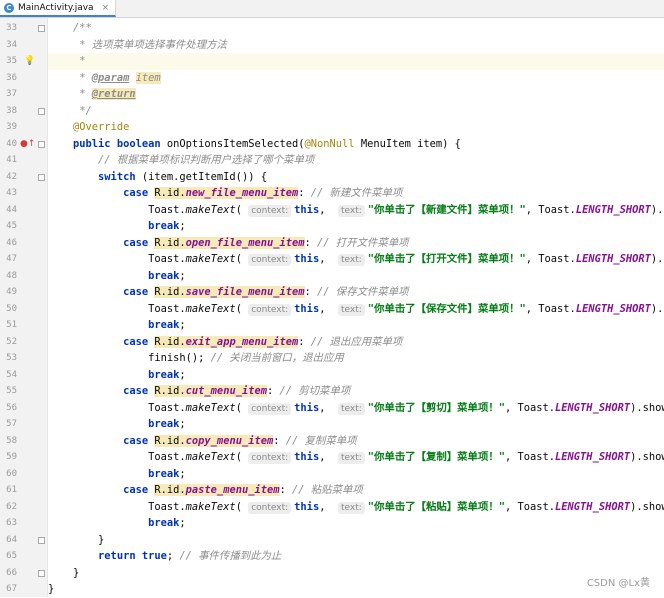 The width and height of the screenshot is (664, 598). I want to click on override-method-icon: ●↑, so click(27, 144).